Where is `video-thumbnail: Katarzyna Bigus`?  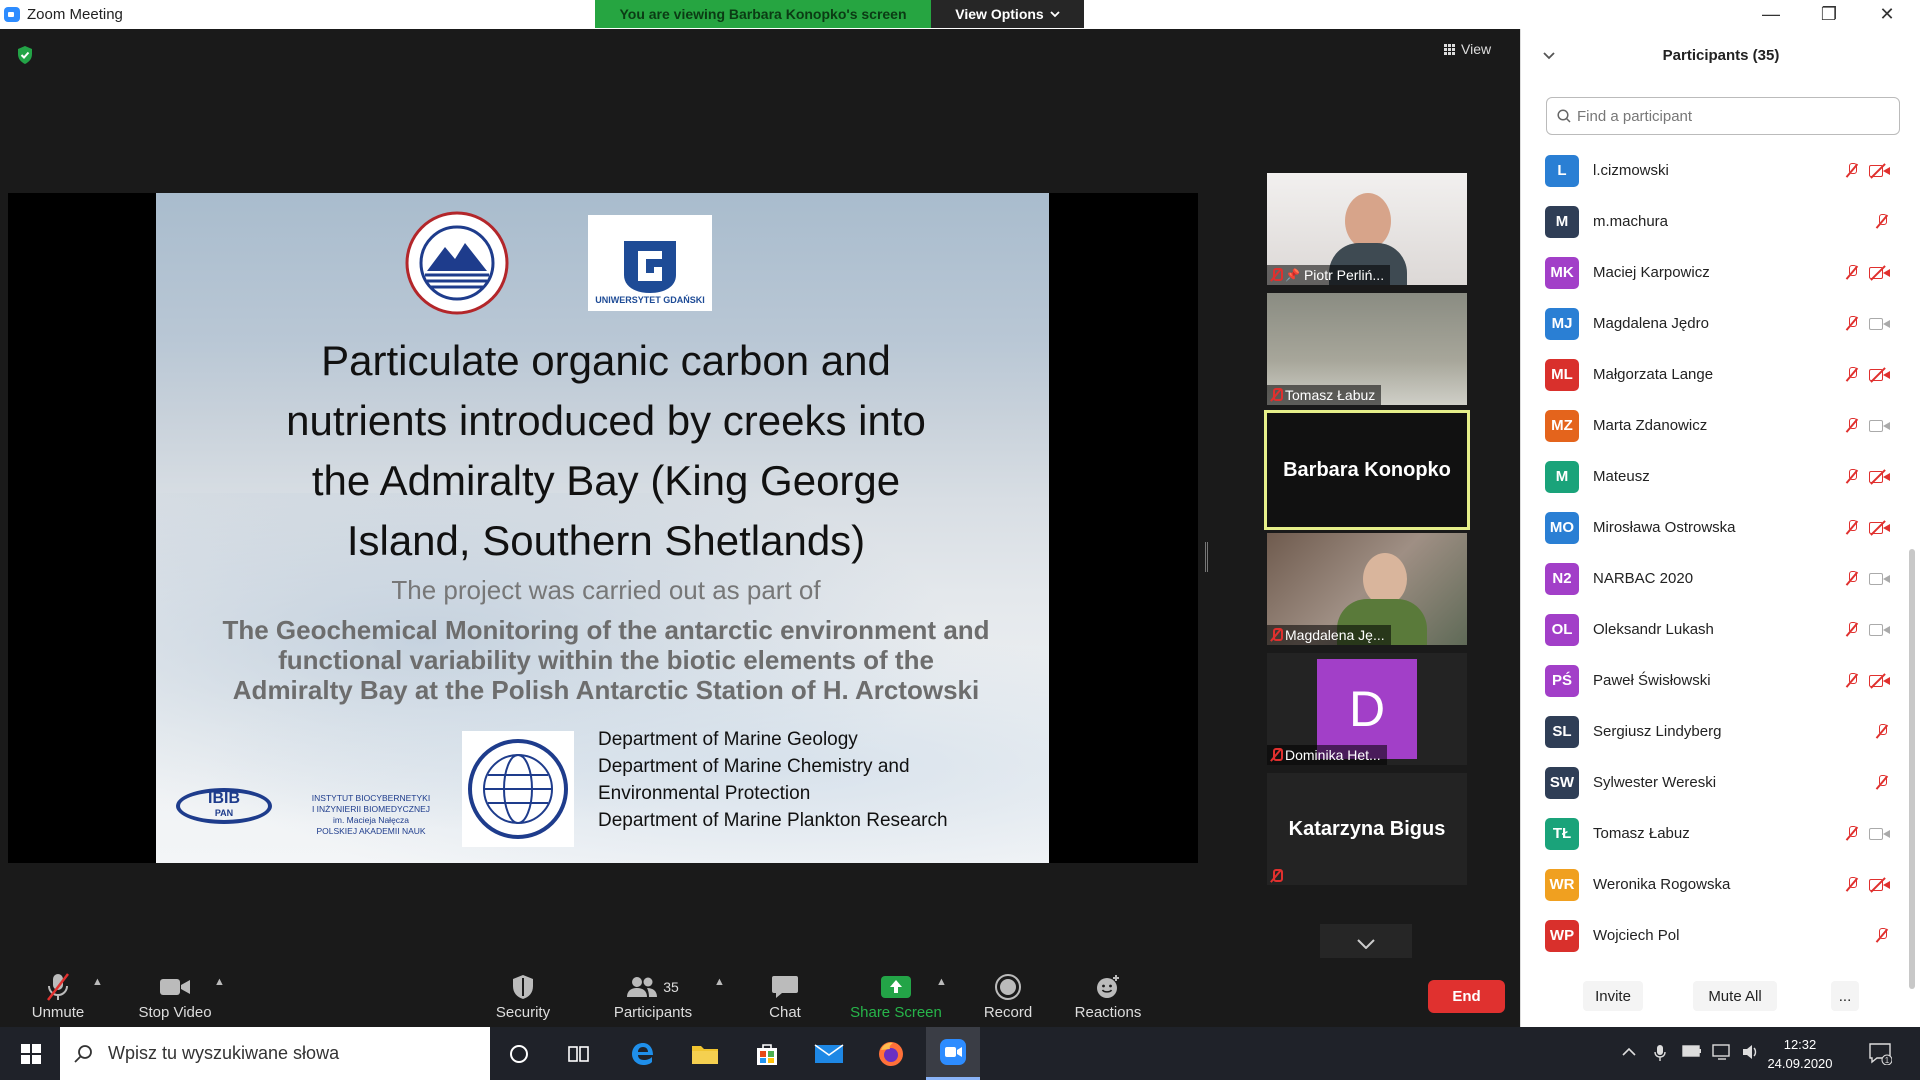
video-thumbnail: Katarzyna Bigus is located at coordinates (1367, 829).